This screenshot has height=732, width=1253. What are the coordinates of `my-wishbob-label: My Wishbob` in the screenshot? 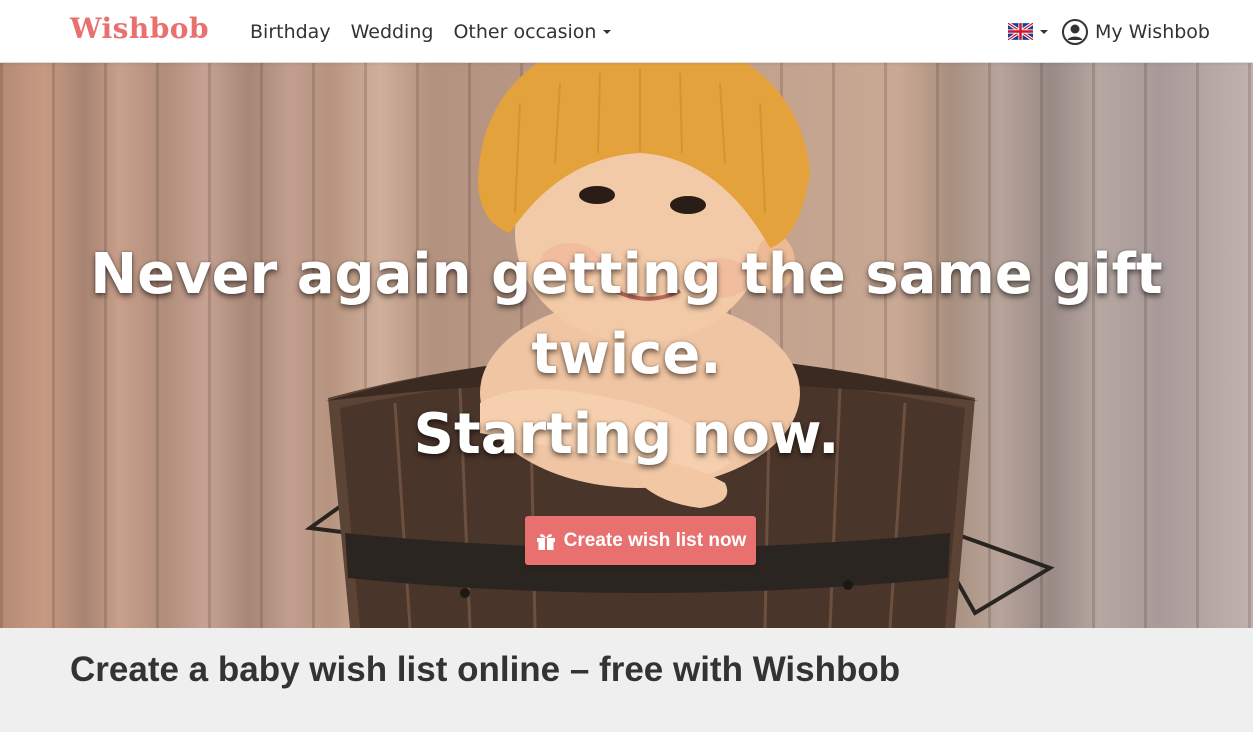 It's located at (1152, 31).